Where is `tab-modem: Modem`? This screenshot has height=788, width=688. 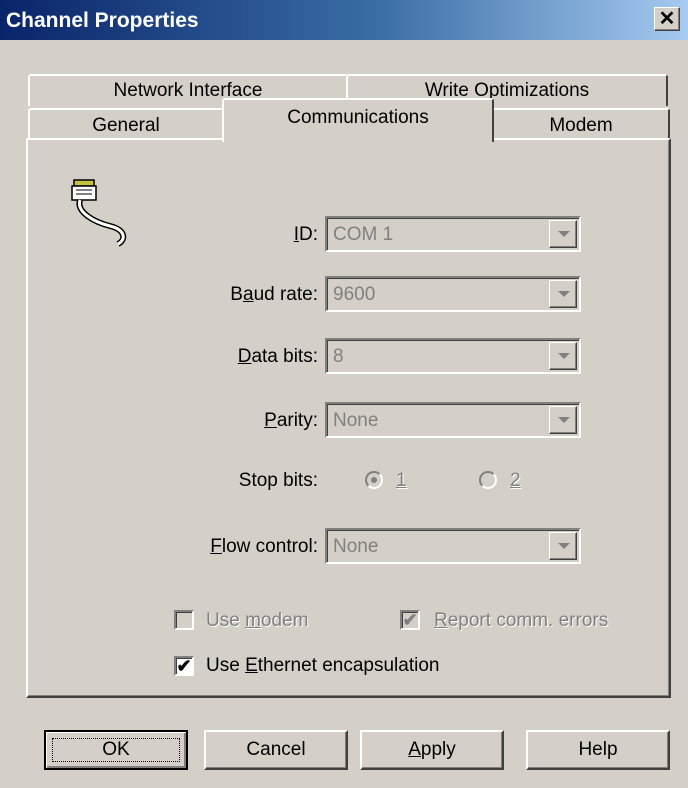 tab-modem: Modem is located at coordinates (581, 124).